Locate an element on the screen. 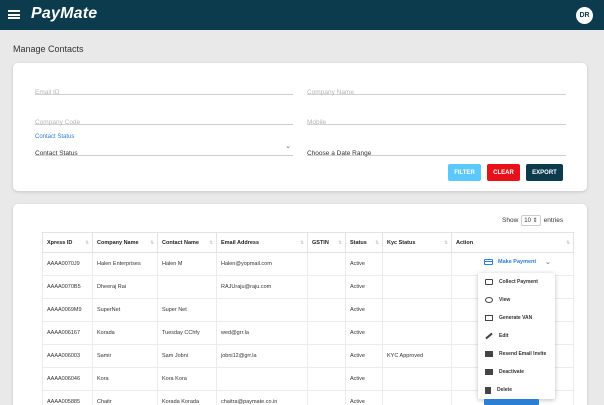  menu-item-view: View is located at coordinates (516, 300).